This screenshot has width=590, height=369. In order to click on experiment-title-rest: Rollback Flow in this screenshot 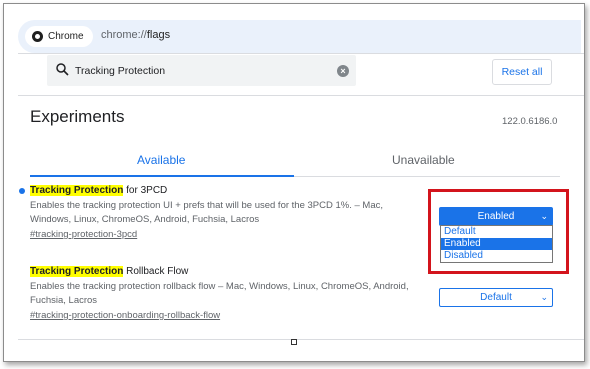, I will do `click(156, 271)`.